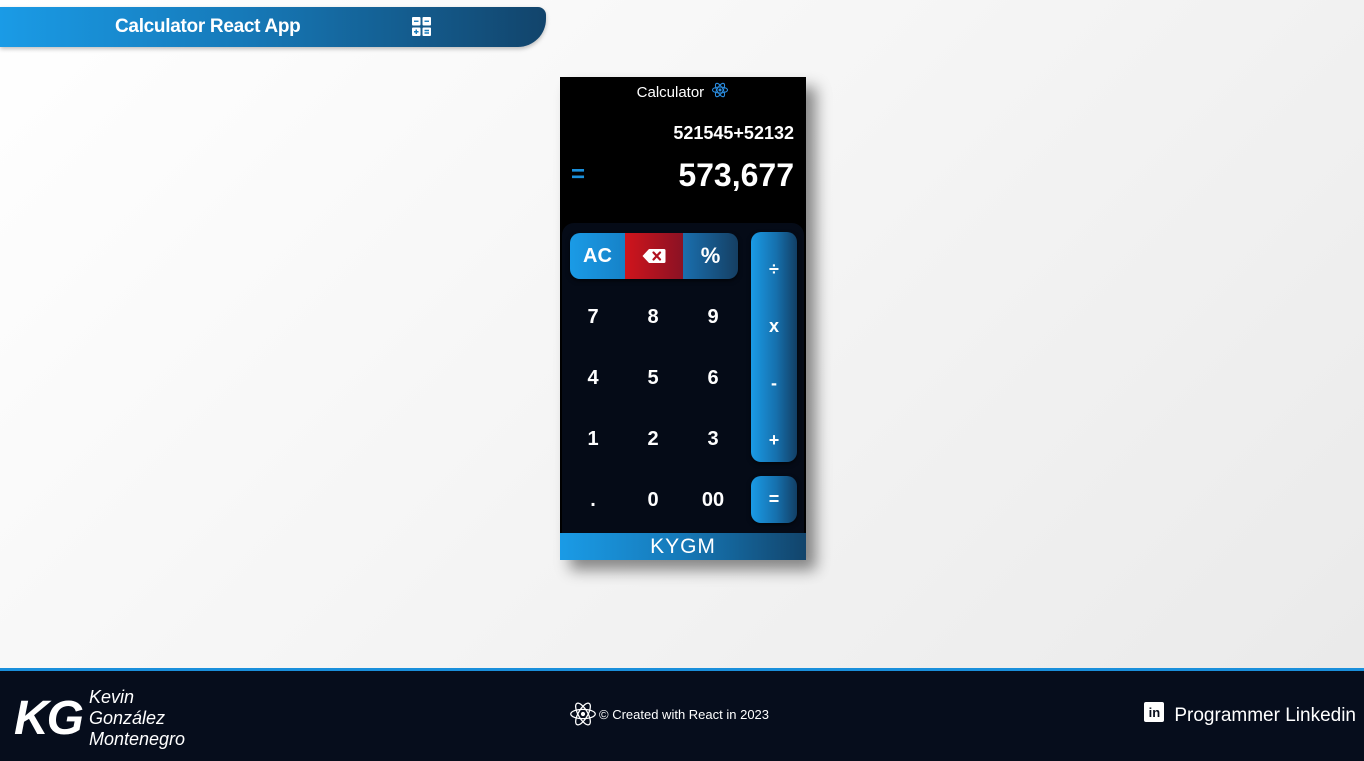 This screenshot has width=1364, height=761. What do you see at coordinates (653, 317) in the screenshot?
I see `key-8: 8` at bounding box center [653, 317].